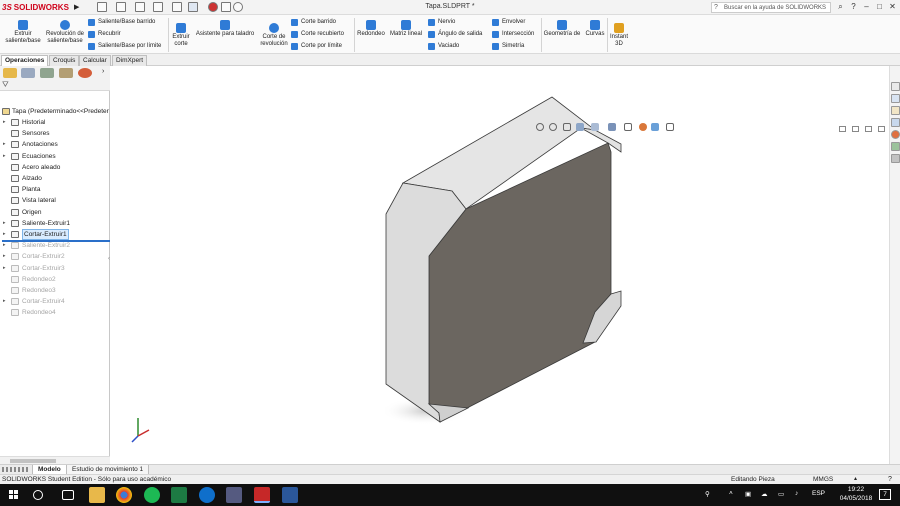 The image size is (900, 506). What do you see at coordinates (885, 494) in the screenshot?
I see `notifications-badge: 7` at bounding box center [885, 494].